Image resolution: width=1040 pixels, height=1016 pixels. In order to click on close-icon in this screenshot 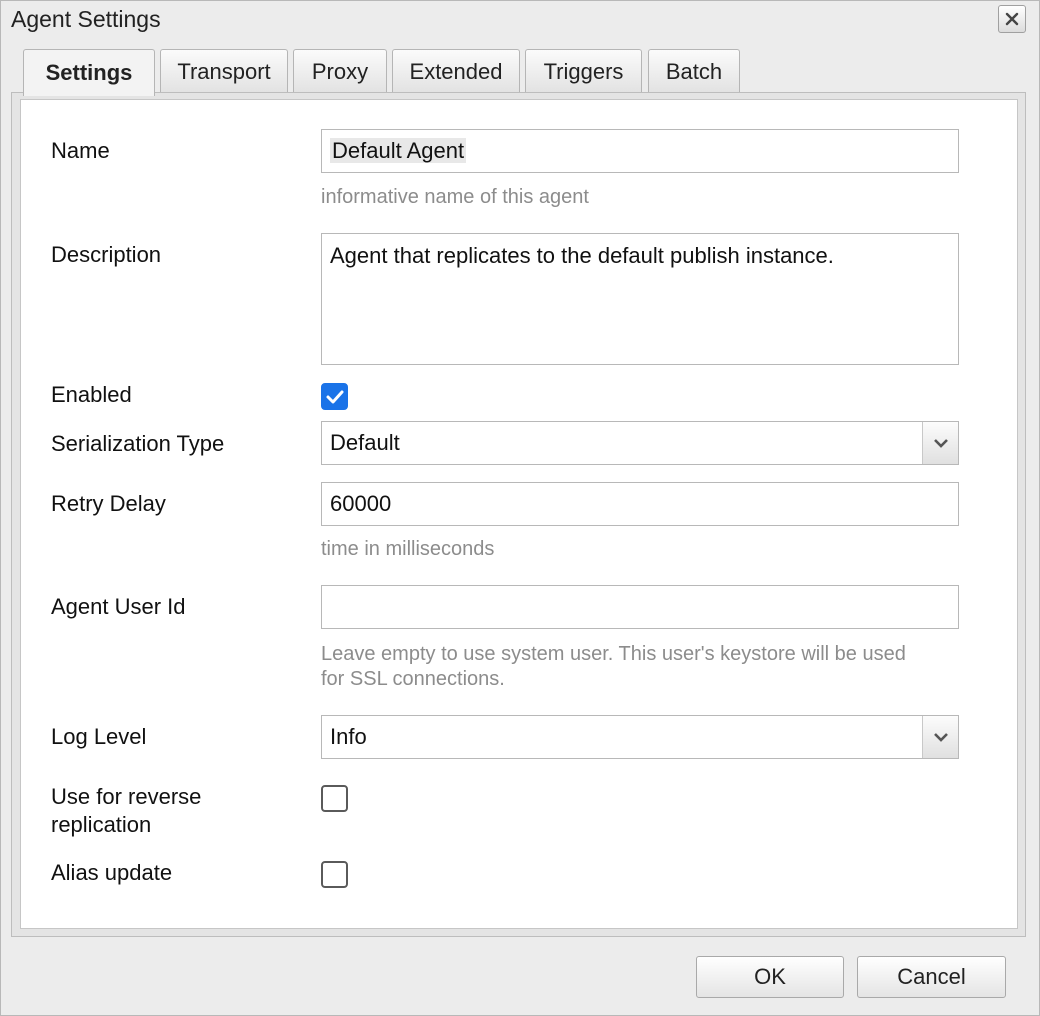, I will do `click(1012, 19)`.